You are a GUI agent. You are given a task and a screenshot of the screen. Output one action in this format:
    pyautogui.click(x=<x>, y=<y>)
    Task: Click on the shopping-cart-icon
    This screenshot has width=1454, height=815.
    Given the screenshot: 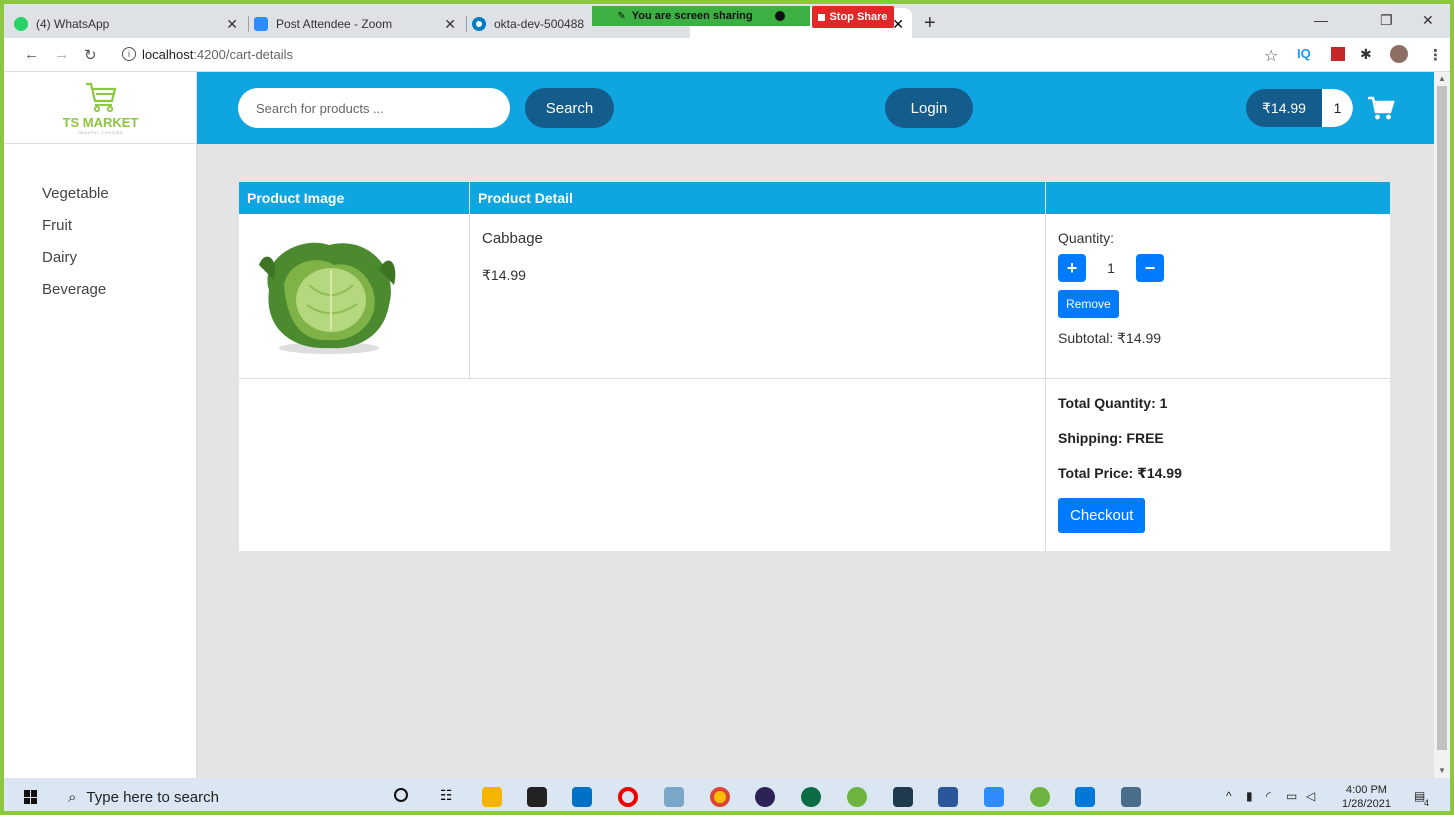 What is the action you would take?
    pyautogui.click(x=1381, y=108)
    